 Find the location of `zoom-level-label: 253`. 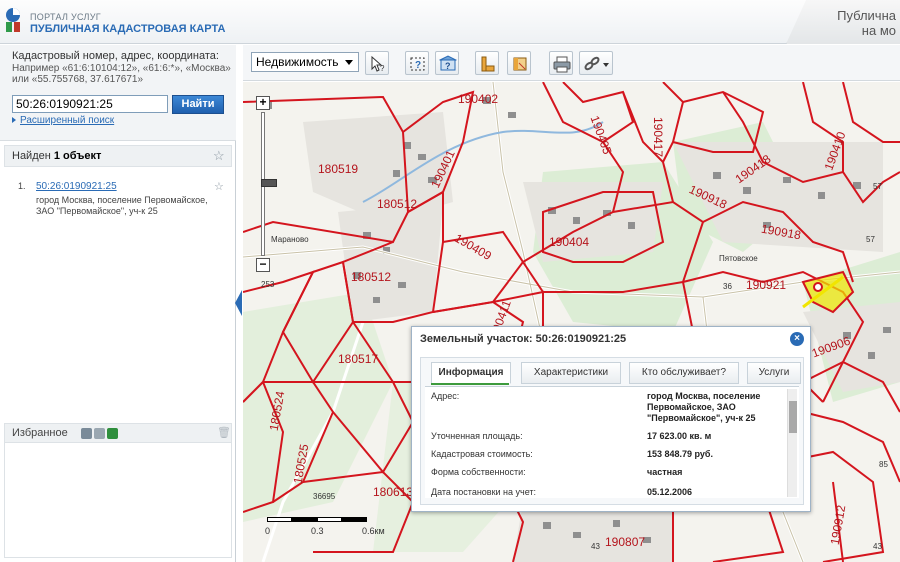

zoom-level-label: 253 is located at coordinates (268, 284).